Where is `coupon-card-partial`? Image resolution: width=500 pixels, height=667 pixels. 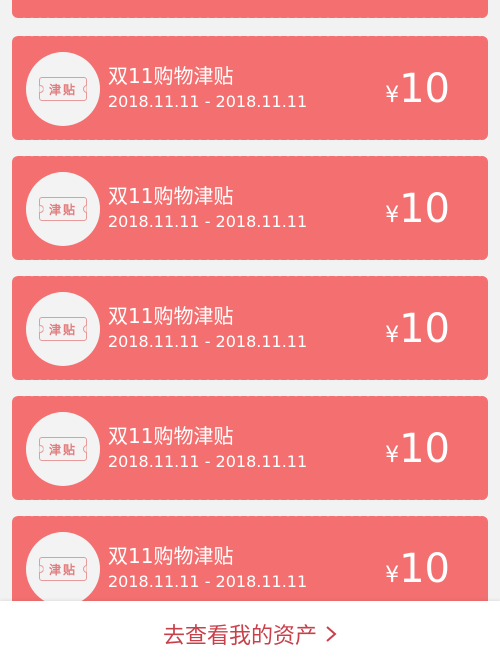 coupon-card-partial is located at coordinates (250, 10).